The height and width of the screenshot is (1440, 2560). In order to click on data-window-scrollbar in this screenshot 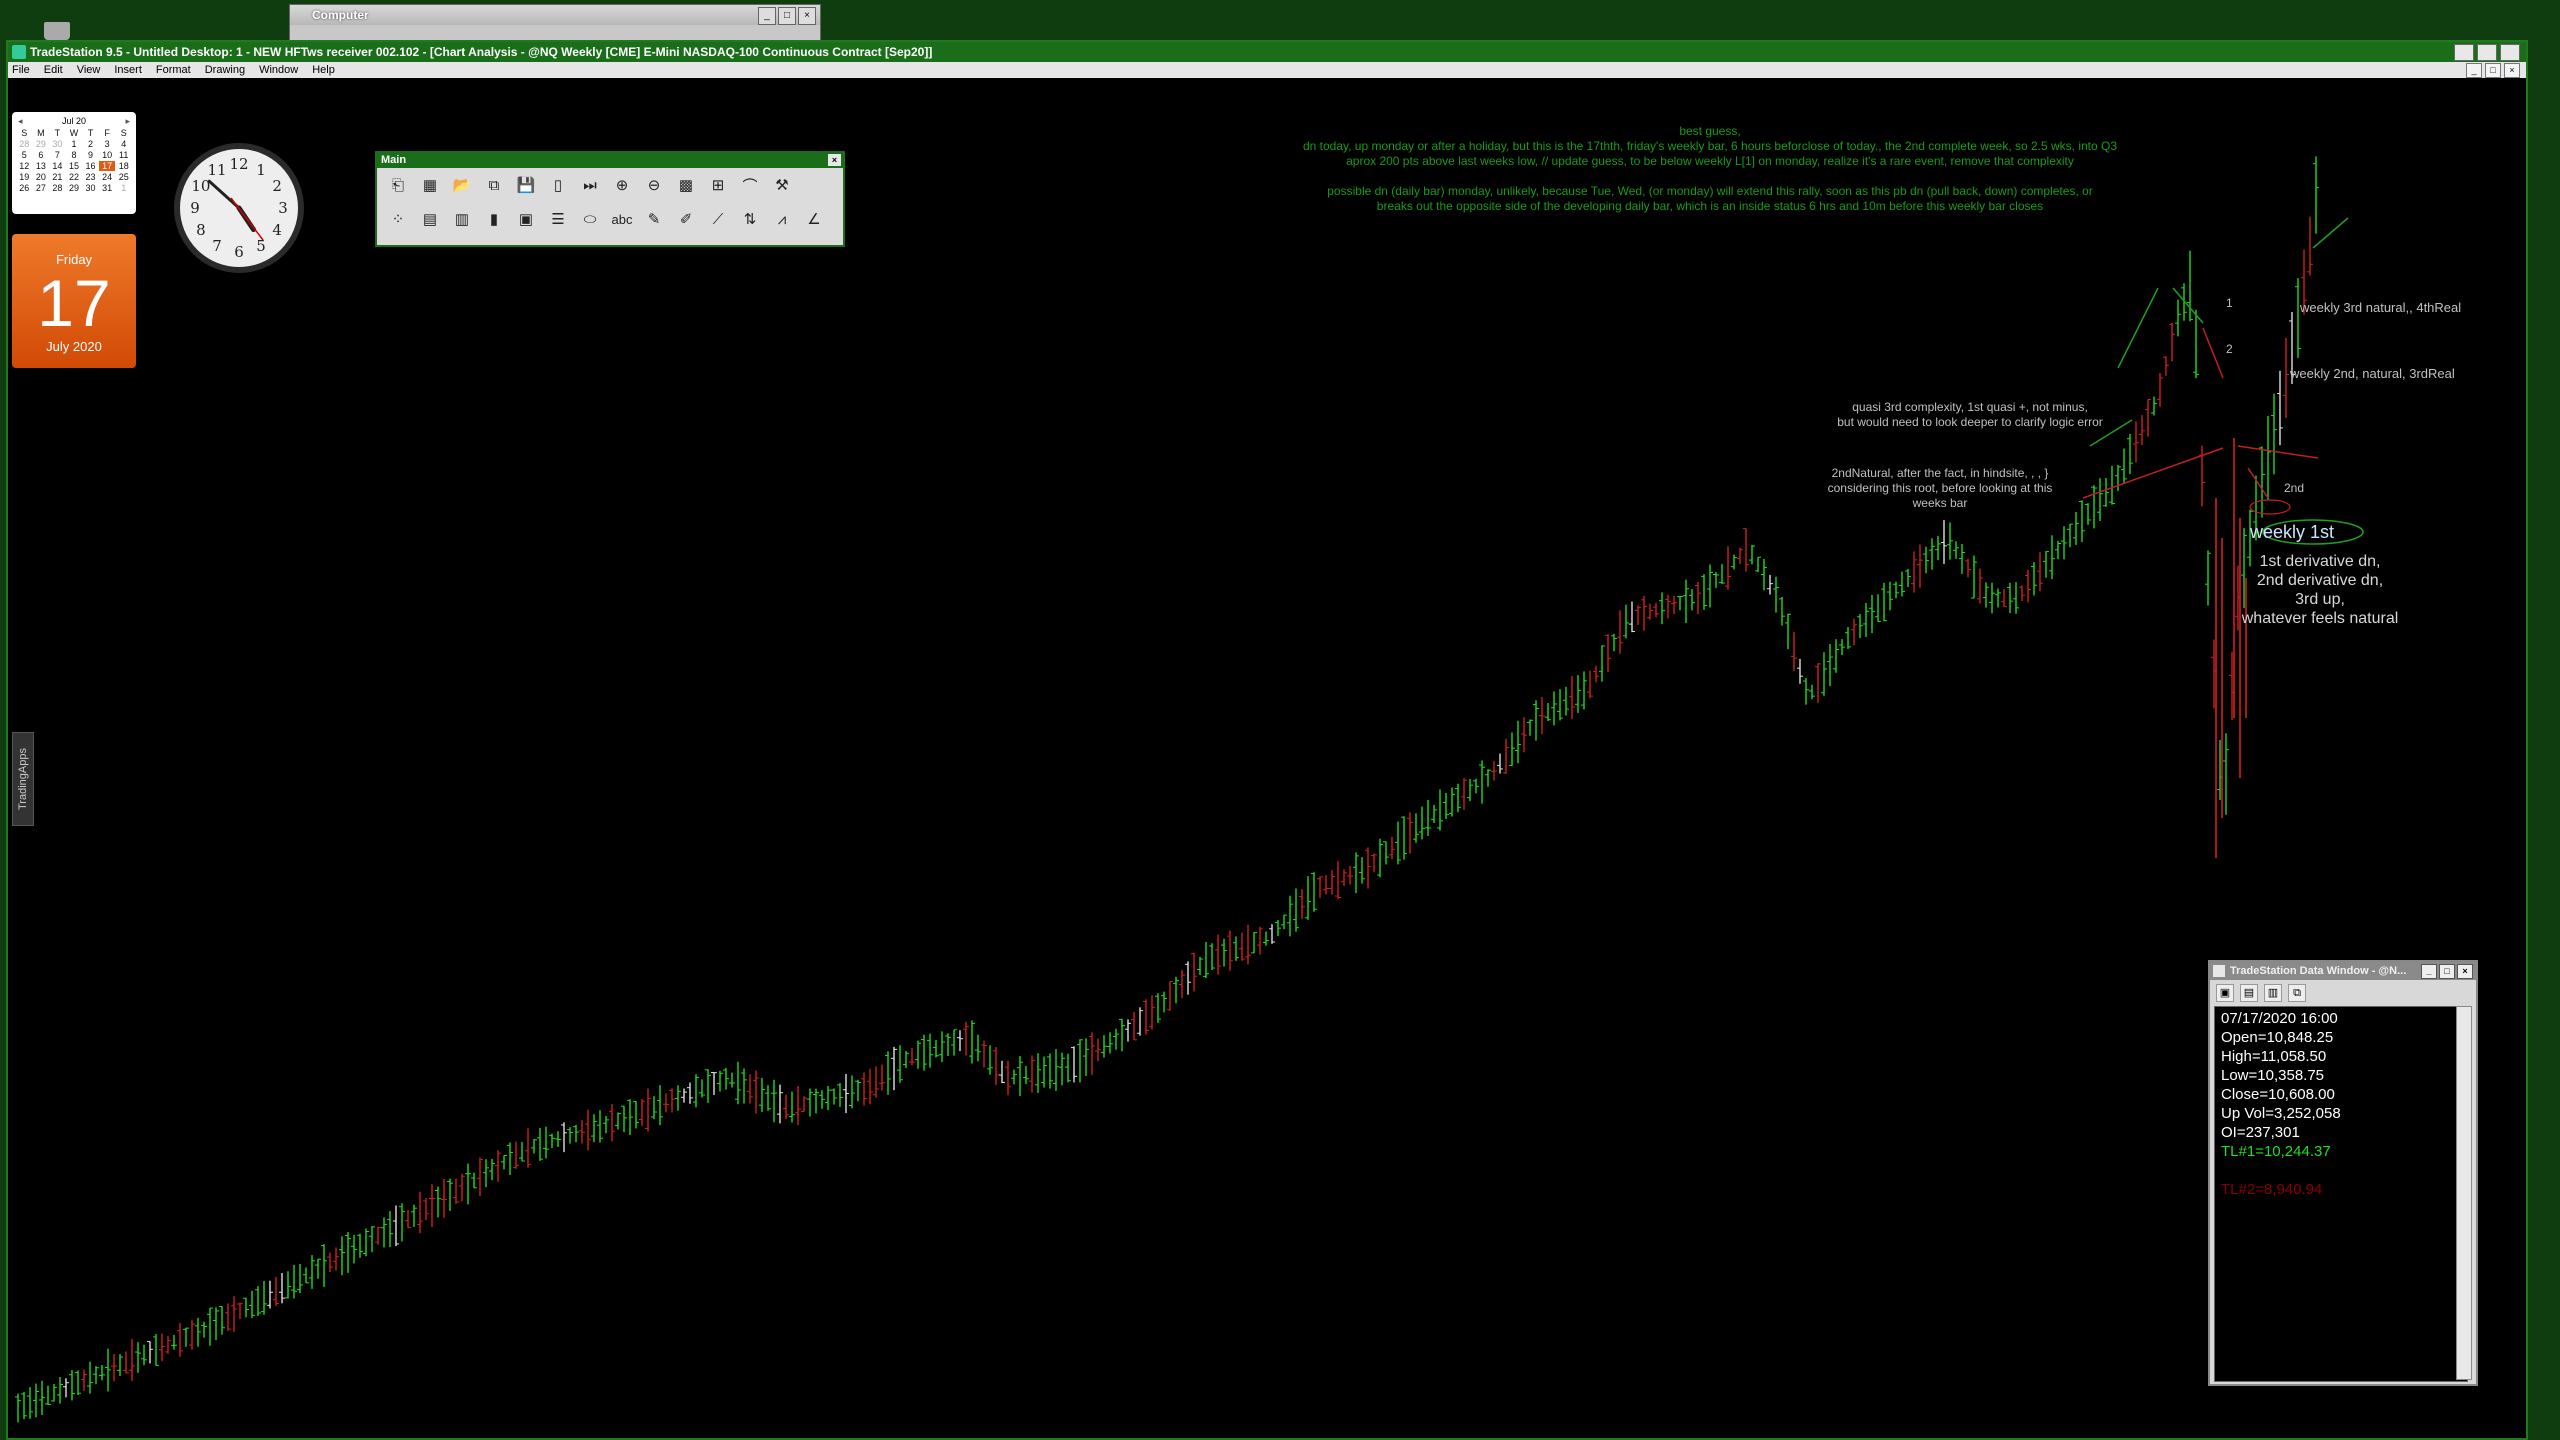, I will do `click(2464, 1193)`.